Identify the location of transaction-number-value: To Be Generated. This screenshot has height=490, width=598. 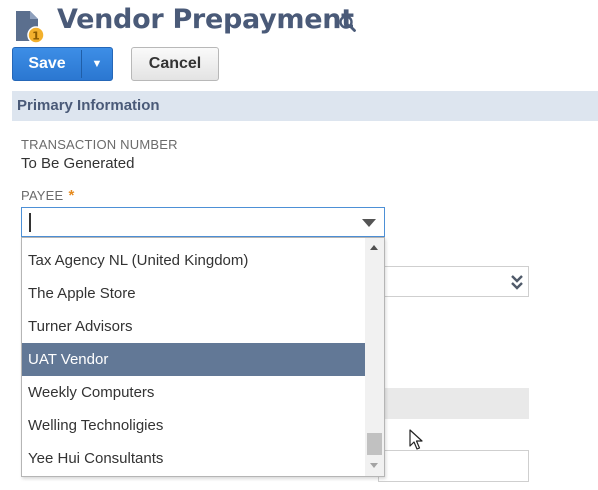
(78, 163).